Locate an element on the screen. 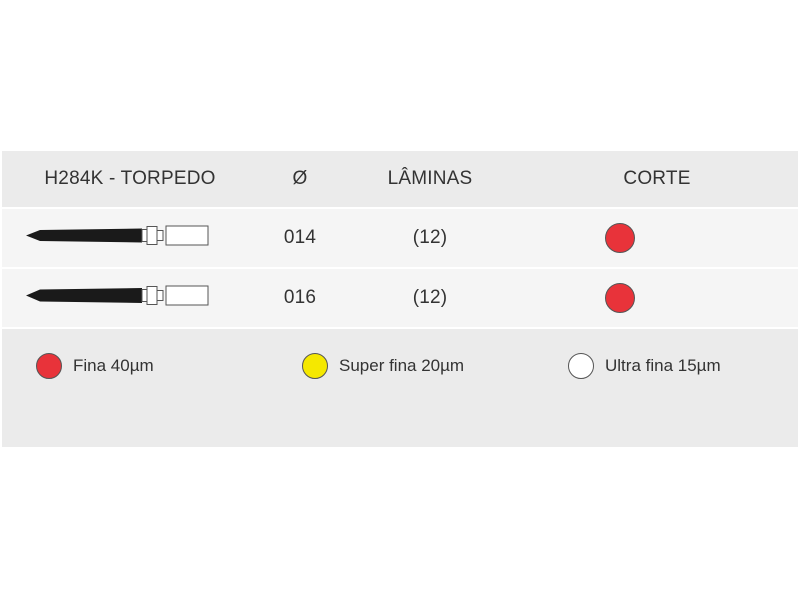 This screenshot has height=600, width=800. legend-item-fina: Fina 40µm is located at coordinates (95, 366).